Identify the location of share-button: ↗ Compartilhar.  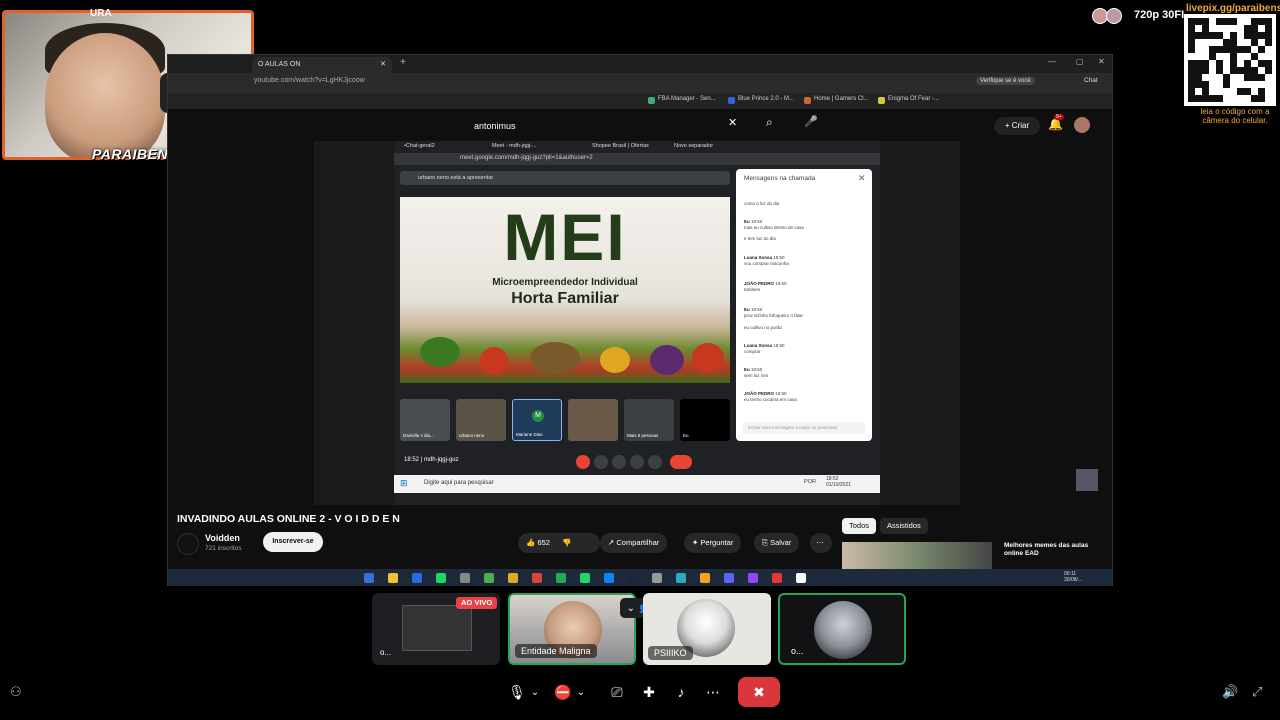
(634, 543).